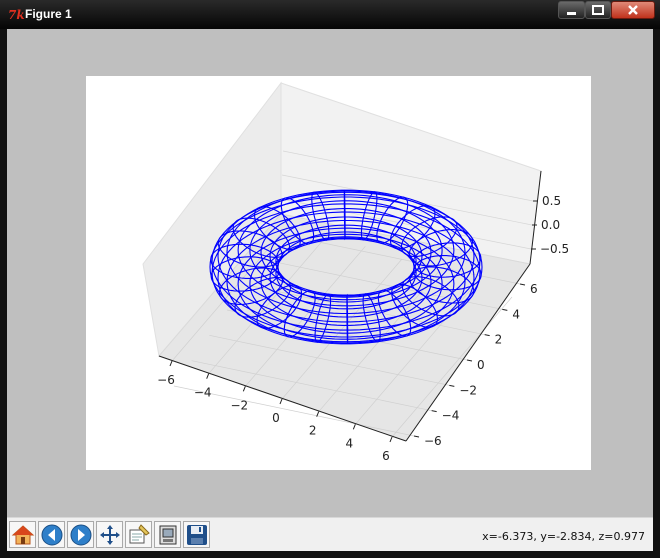 The height and width of the screenshot is (558, 660). What do you see at coordinates (203, 393) in the screenshot?
I see `x-tick-label: −4` at bounding box center [203, 393].